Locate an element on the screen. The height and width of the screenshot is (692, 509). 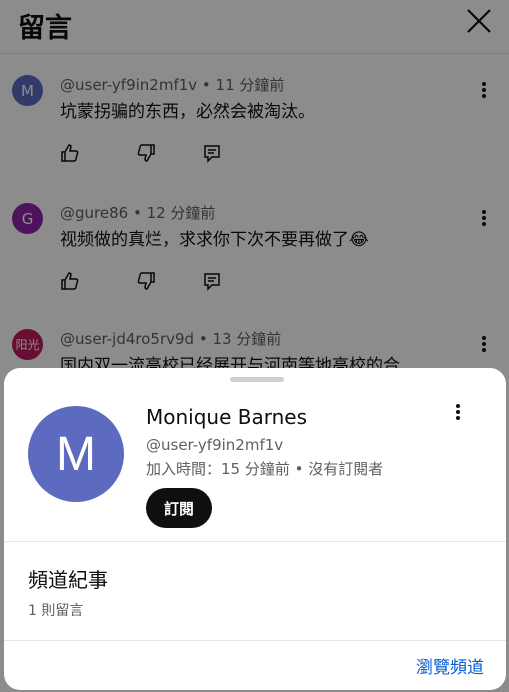
subscribe-button: 訂閱 is located at coordinates (179, 508).